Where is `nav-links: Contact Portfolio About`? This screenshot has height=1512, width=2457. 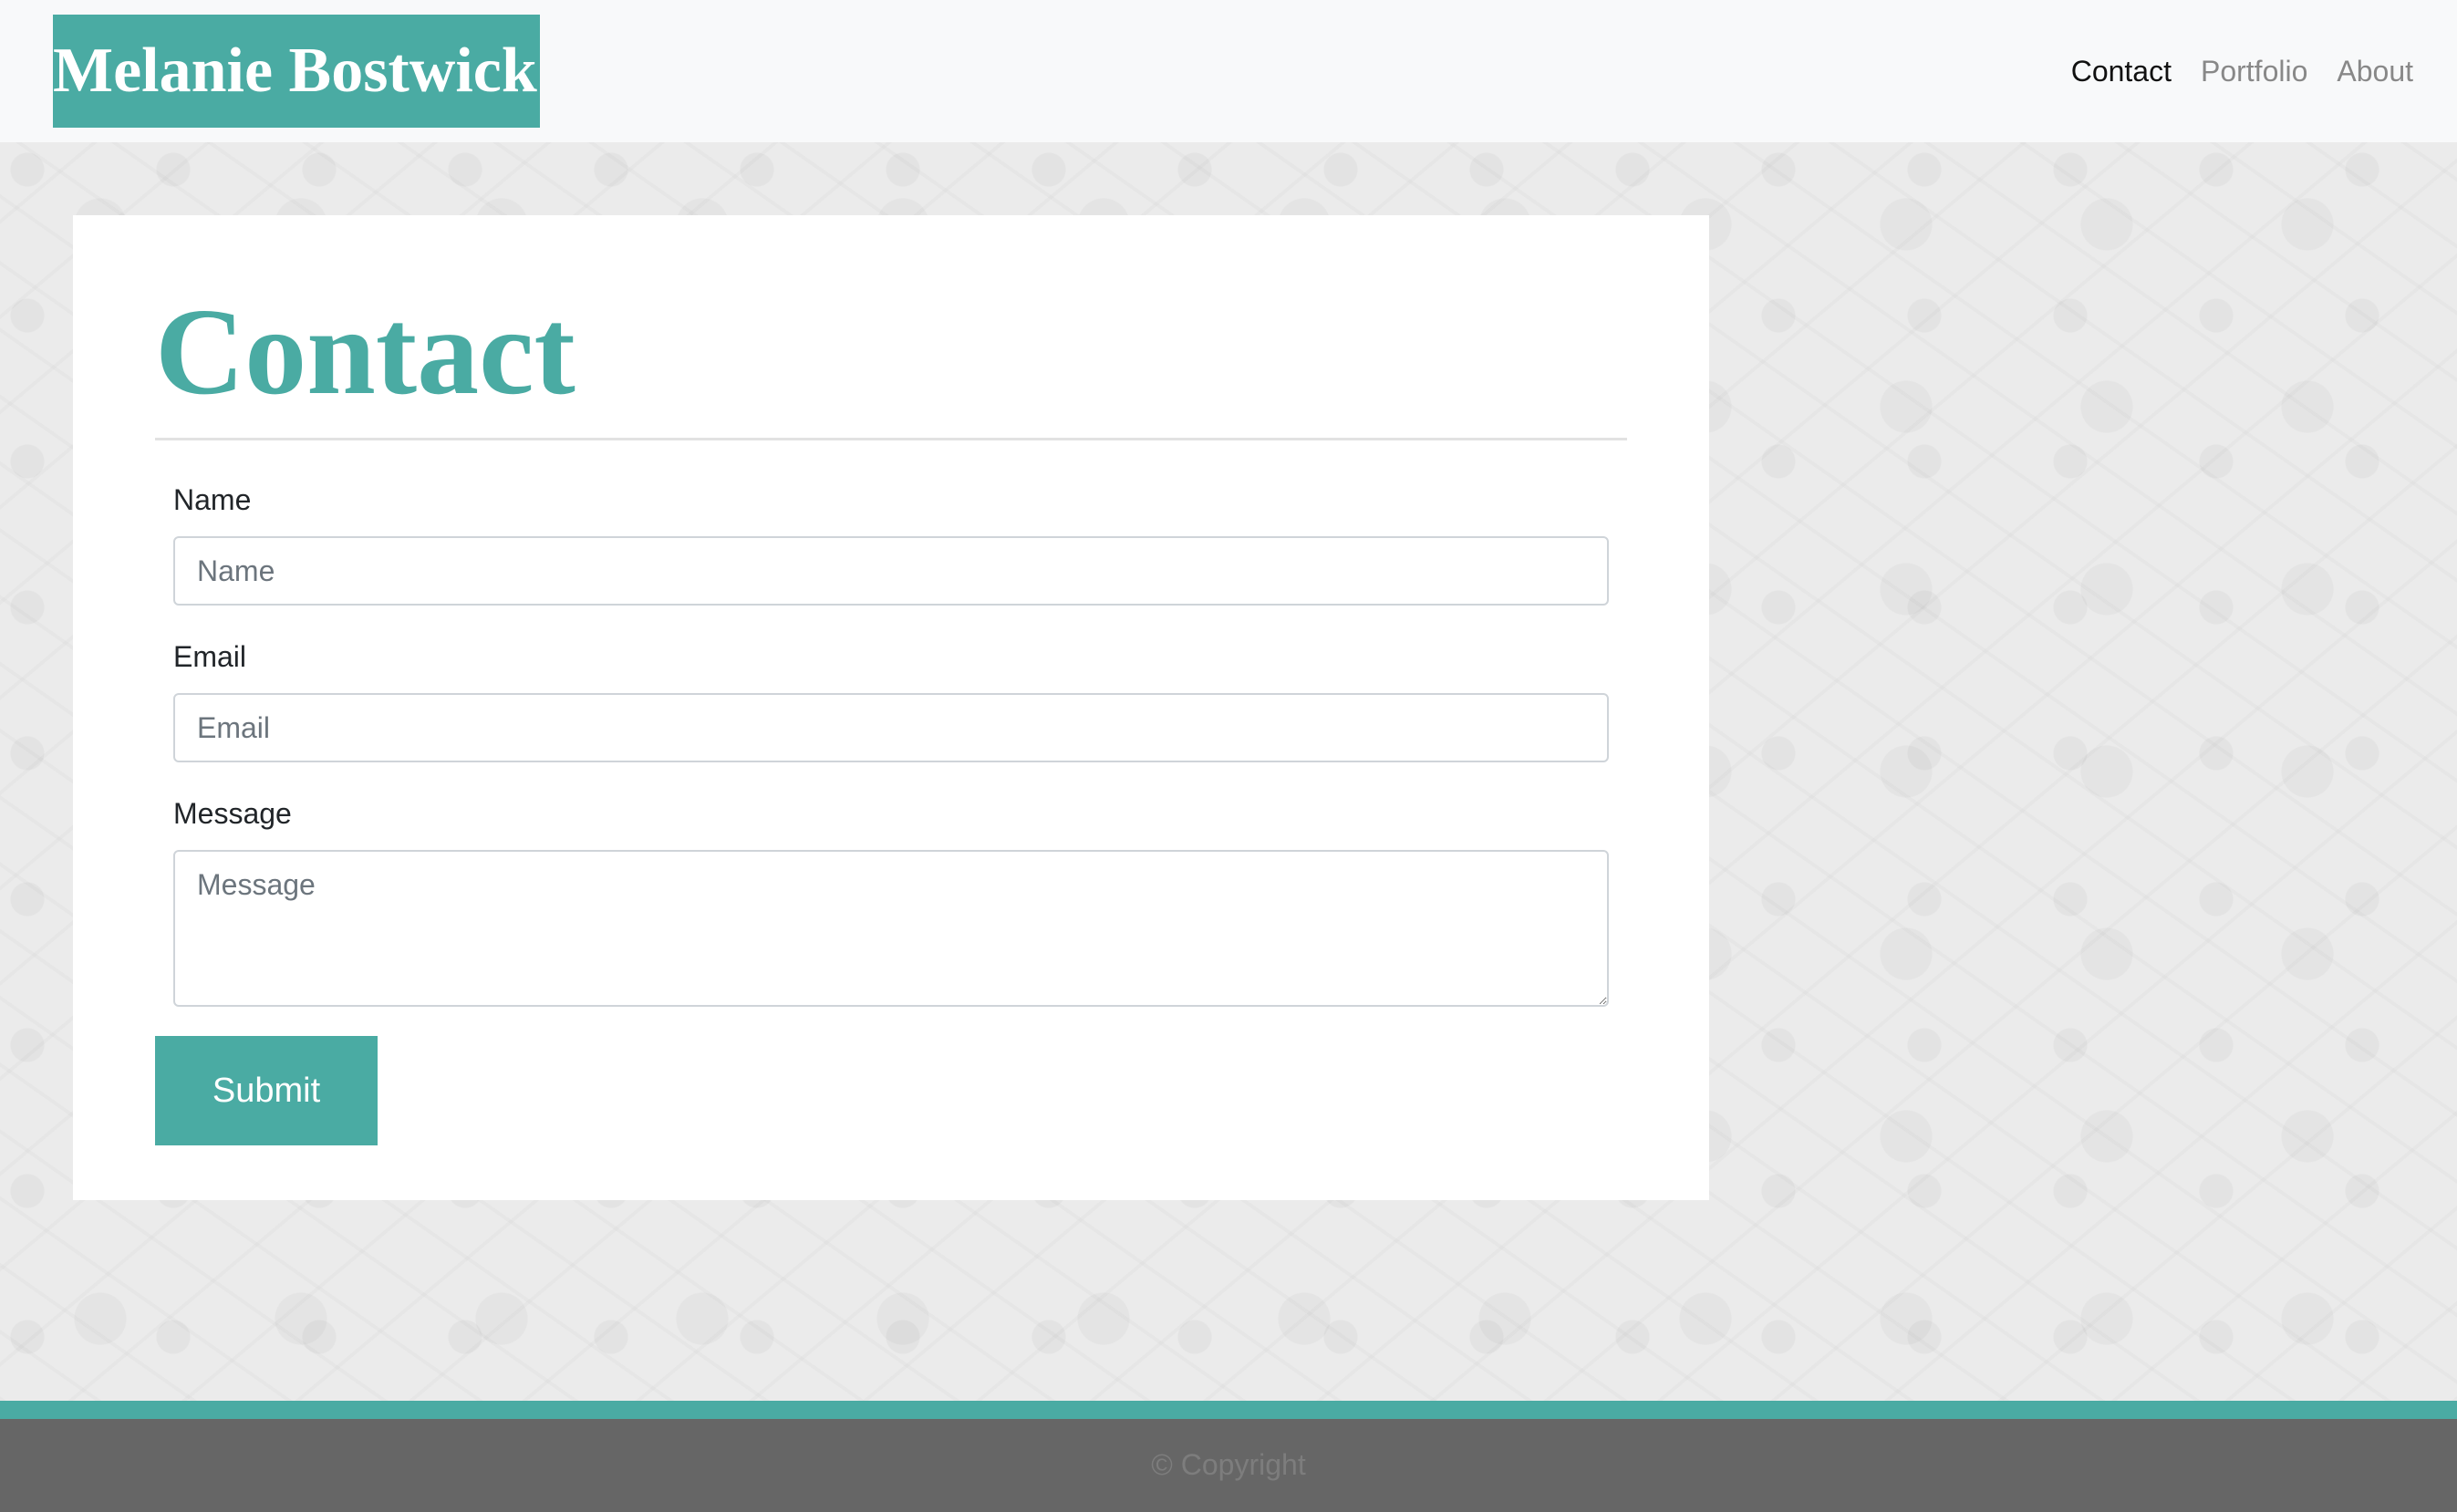
nav-links: Contact Portfolio About is located at coordinates (2242, 71).